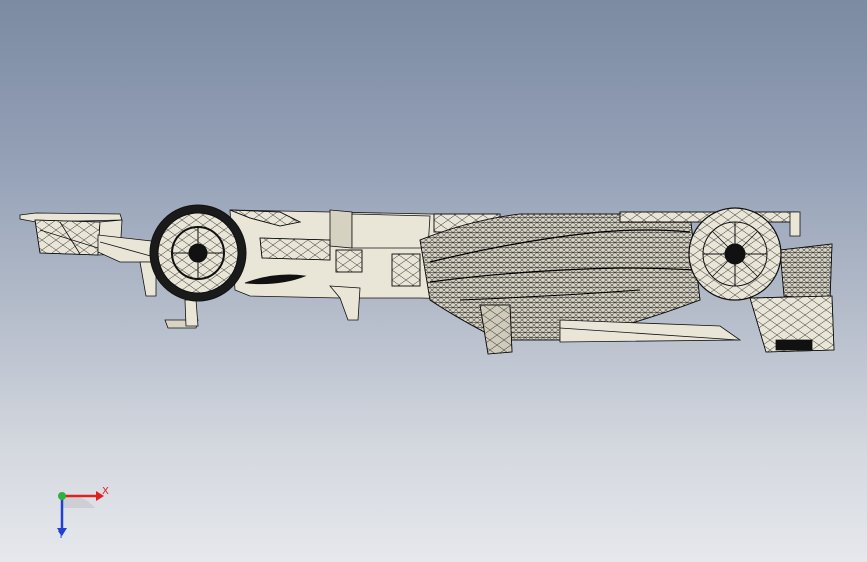 This screenshot has width=867, height=562. I want to click on engine-cover-mesh, so click(580, 284).